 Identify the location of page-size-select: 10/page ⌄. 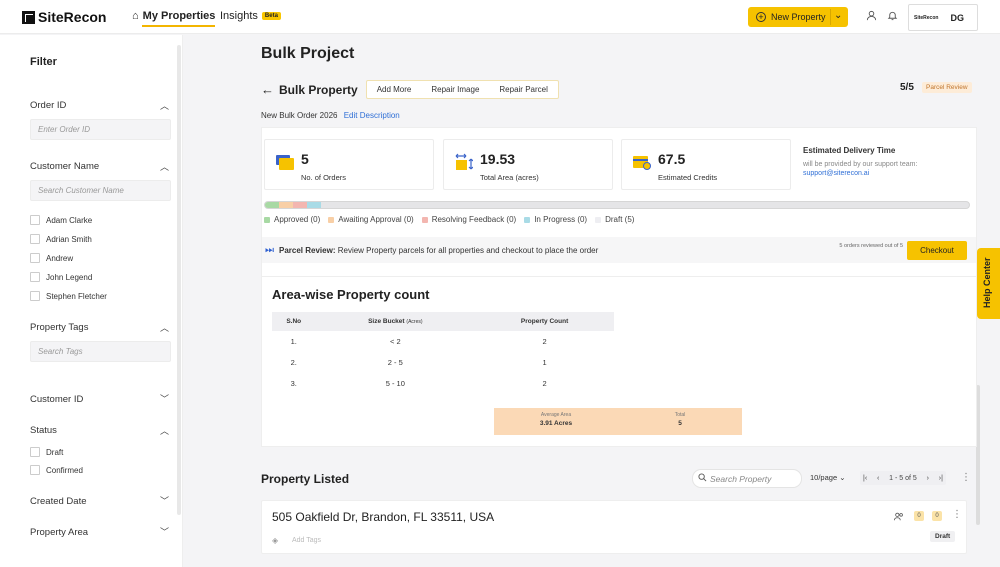
(828, 477).